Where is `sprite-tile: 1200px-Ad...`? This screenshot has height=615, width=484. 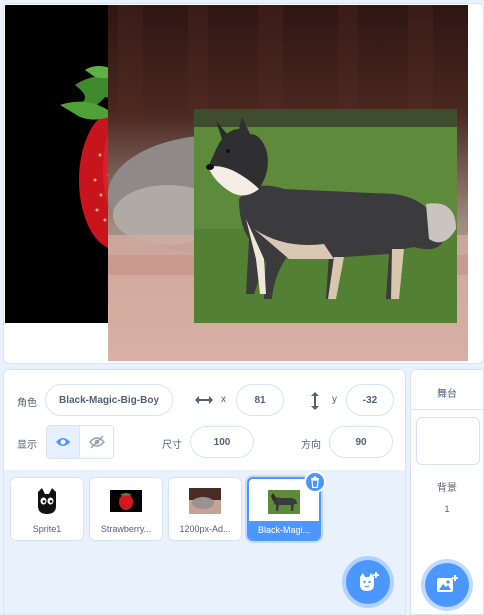 sprite-tile: 1200px-Ad... is located at coordinates (205, 509).